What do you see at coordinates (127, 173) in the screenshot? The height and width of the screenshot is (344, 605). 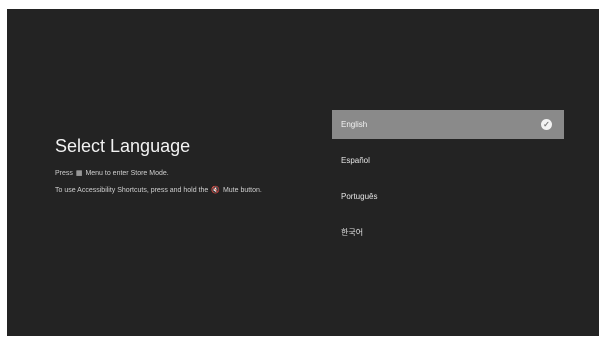 I see `instruction-text: Menu to enter Store Mode.` at bounding box center [127, 173].